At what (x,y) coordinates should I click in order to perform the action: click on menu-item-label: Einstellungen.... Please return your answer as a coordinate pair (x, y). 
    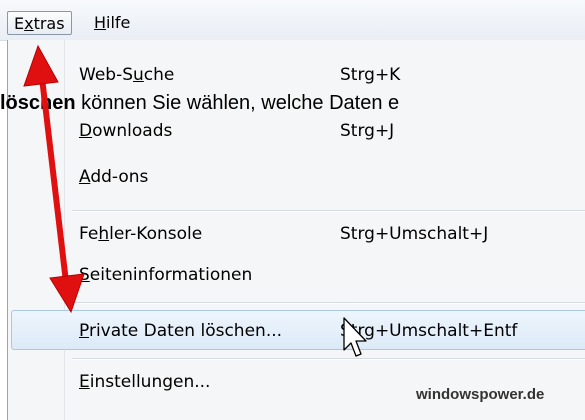
    Looking at the image, I should click on (145, 382).